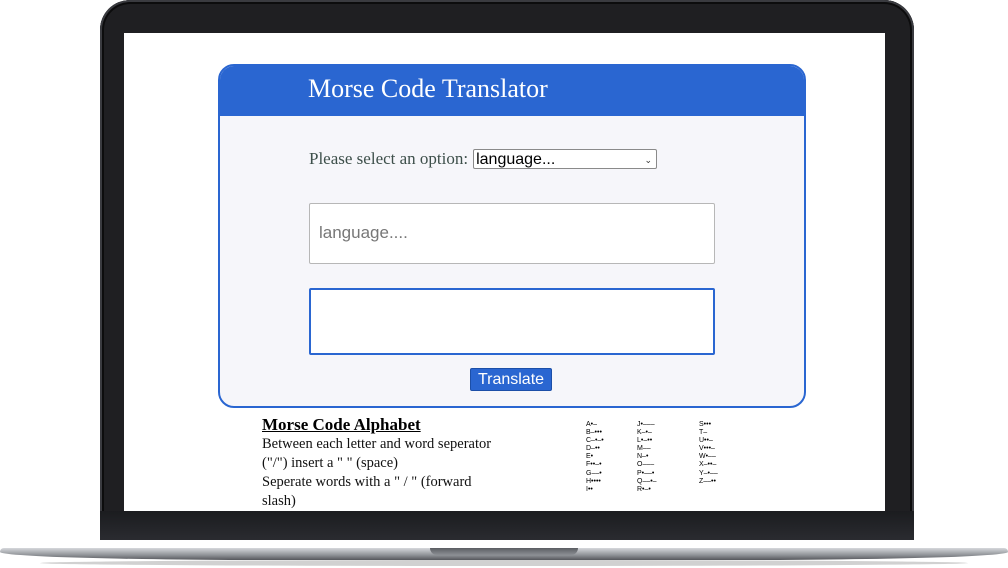 This screenshot has width=1008, height=568. Describe the element at coordinates (646, 465) in the screenshot. I see `morse-entry: O–––` at that location.